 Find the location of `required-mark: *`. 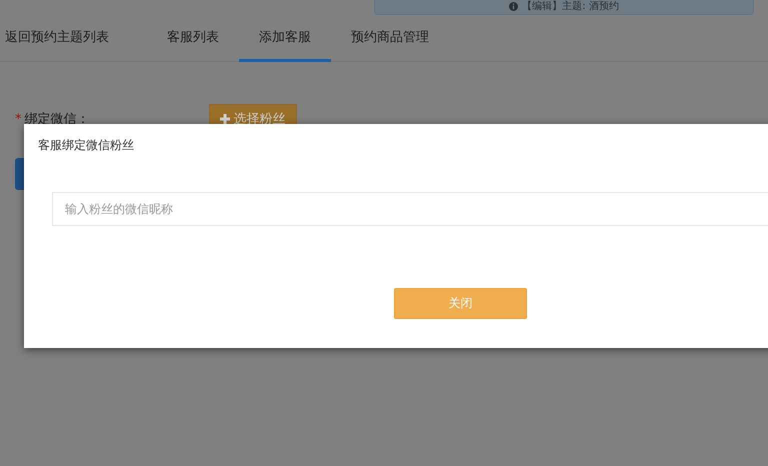

required-mark: * is located at coordinates (18, 119).